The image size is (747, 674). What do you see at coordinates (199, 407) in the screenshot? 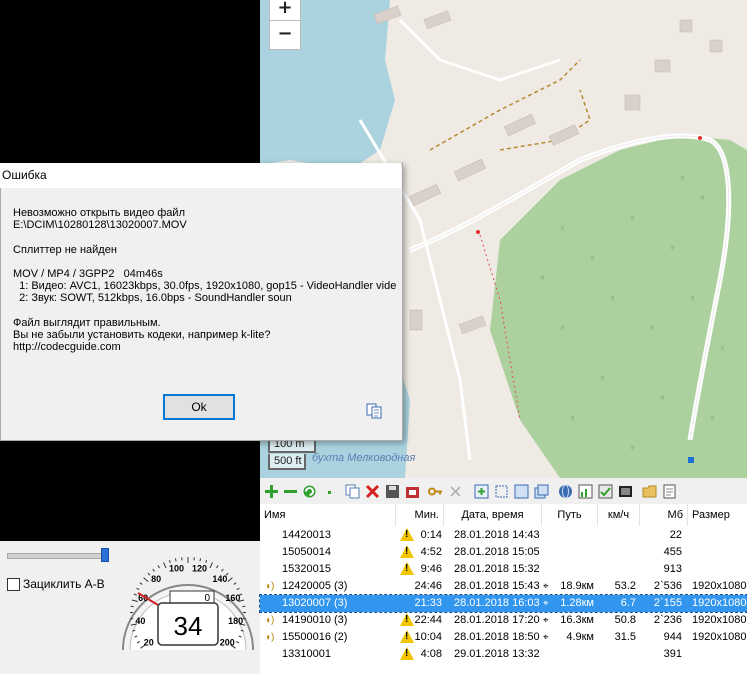
I see `ok-button: Ok` at bounding box center [199, 407].